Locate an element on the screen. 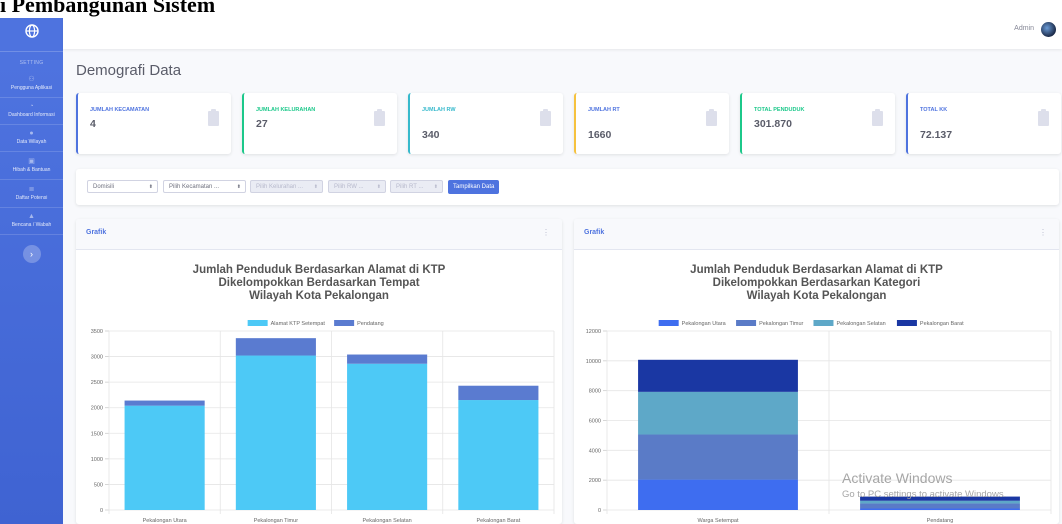 The height and width of the screenshot is (524, 1062). y-tick-label: 1500 is located at coordinates (97, 434).